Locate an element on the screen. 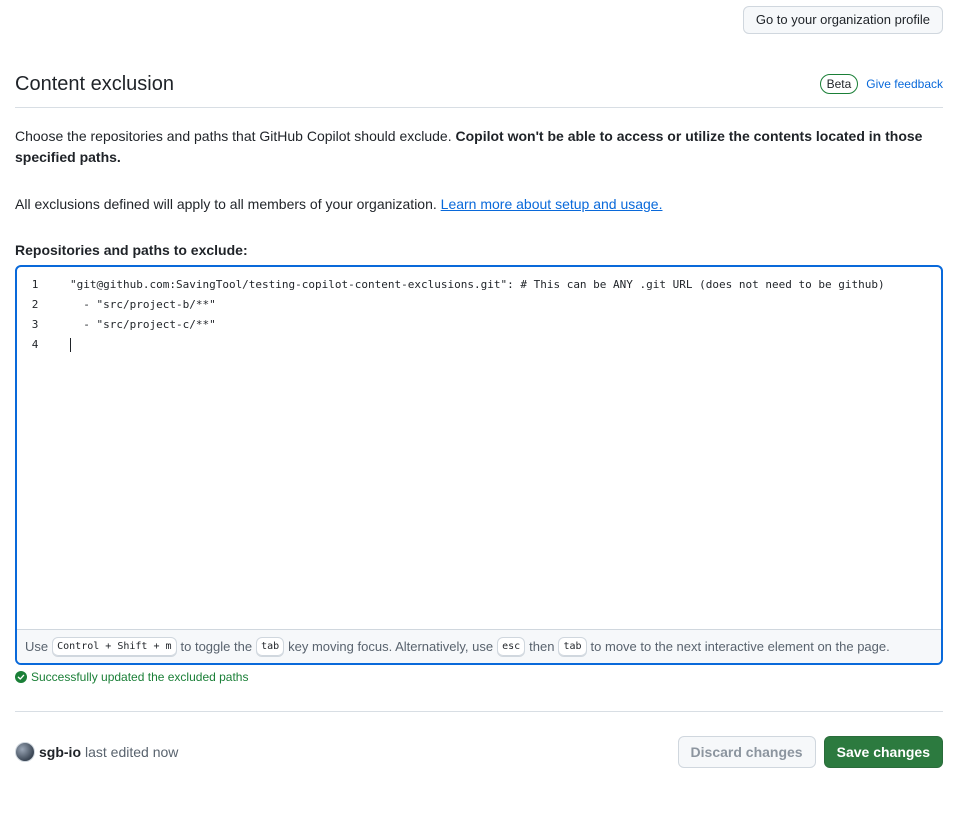 This screenshot has width=967, height=817. divider is located at coordinates (479, 711).